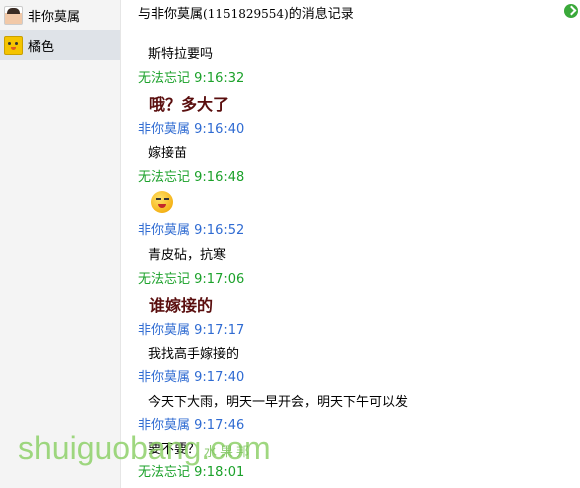  What do you see at coordinates (571, 11) in the screenshot?
I see `refresh-icon` at bounding box center [571, 11].